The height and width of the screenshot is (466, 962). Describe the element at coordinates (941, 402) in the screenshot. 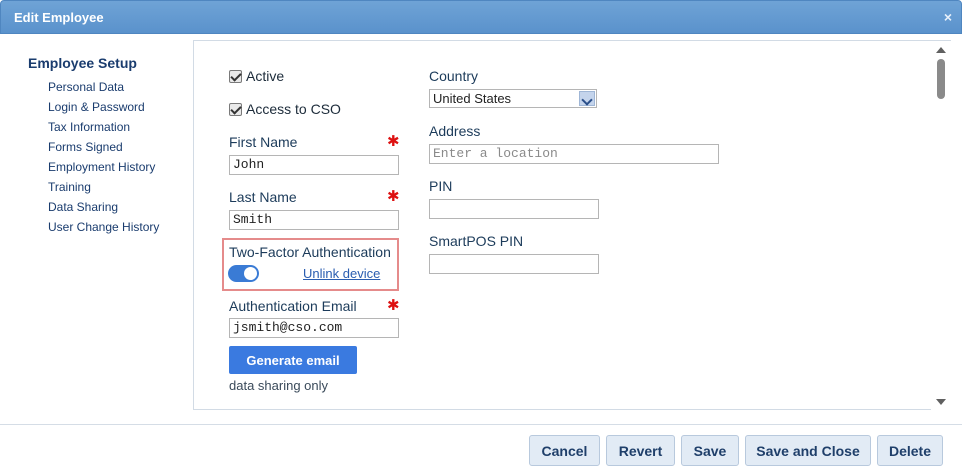

I see `scroll-down-icon` at that location.